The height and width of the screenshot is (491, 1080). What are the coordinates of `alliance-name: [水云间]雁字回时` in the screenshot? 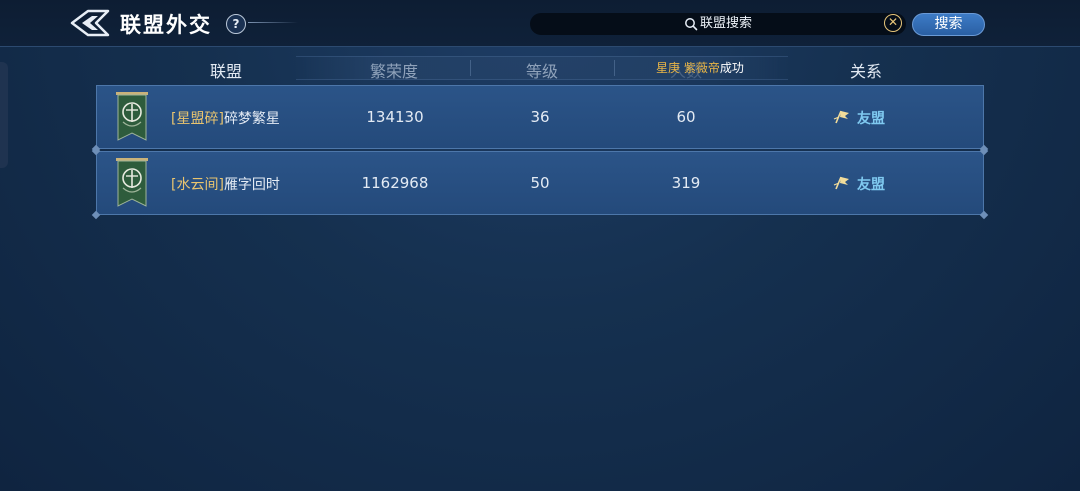 It's located at (225, 185).